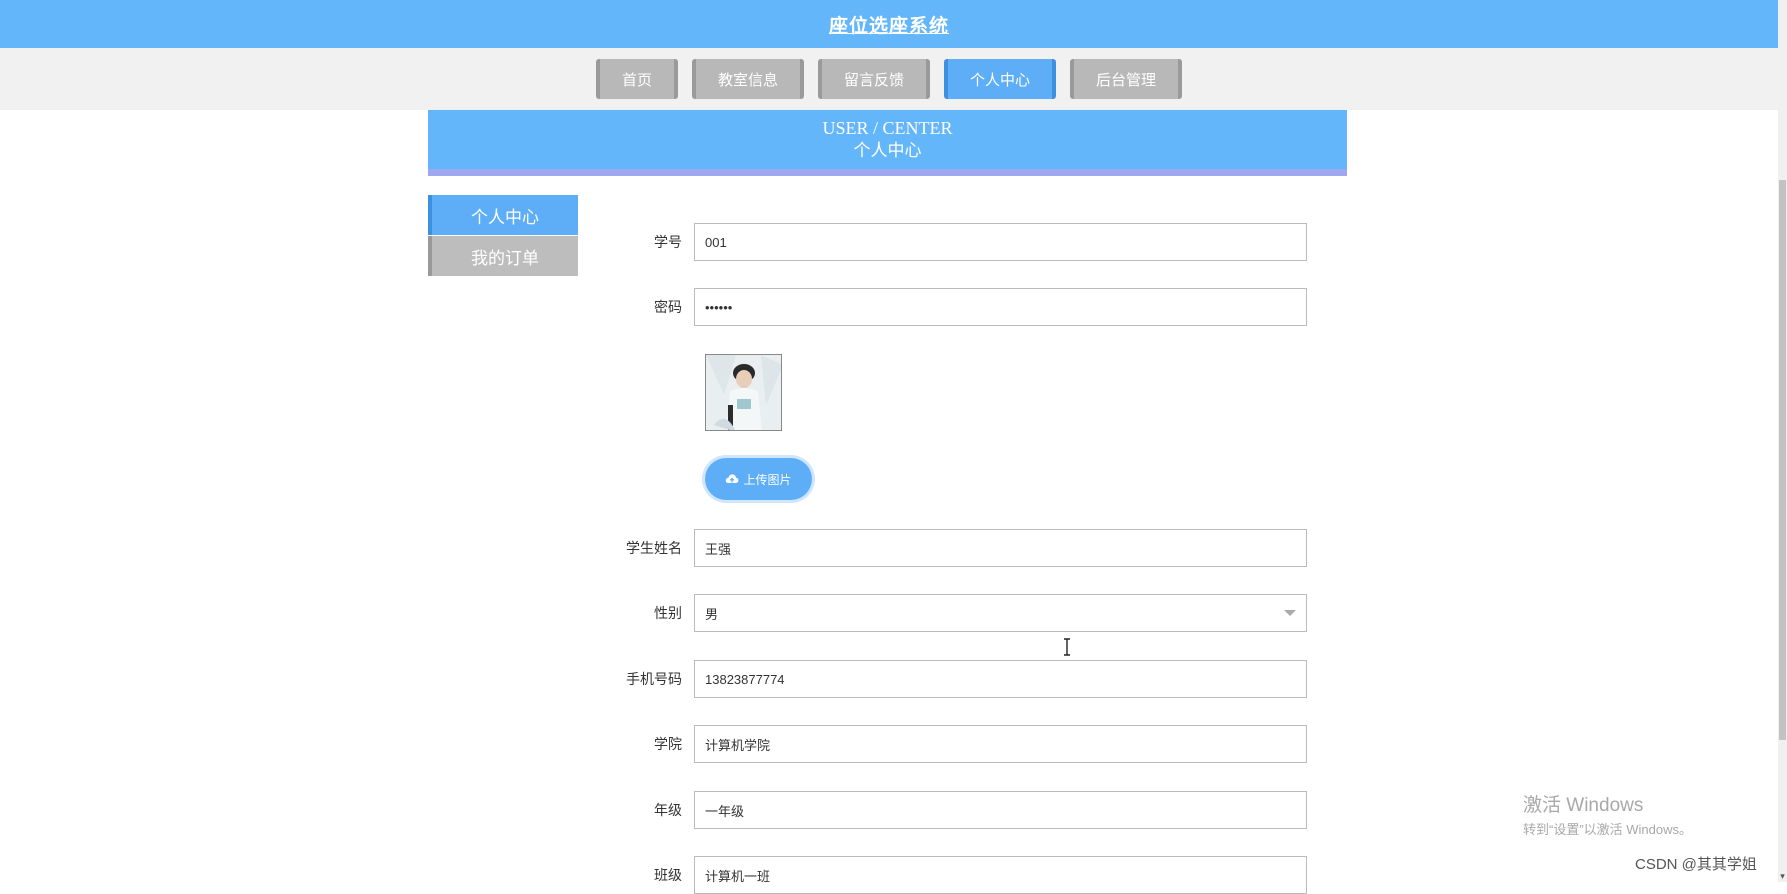 The image size is (1787, 894). I want to click on college-label: 学院, so click(668, 744).